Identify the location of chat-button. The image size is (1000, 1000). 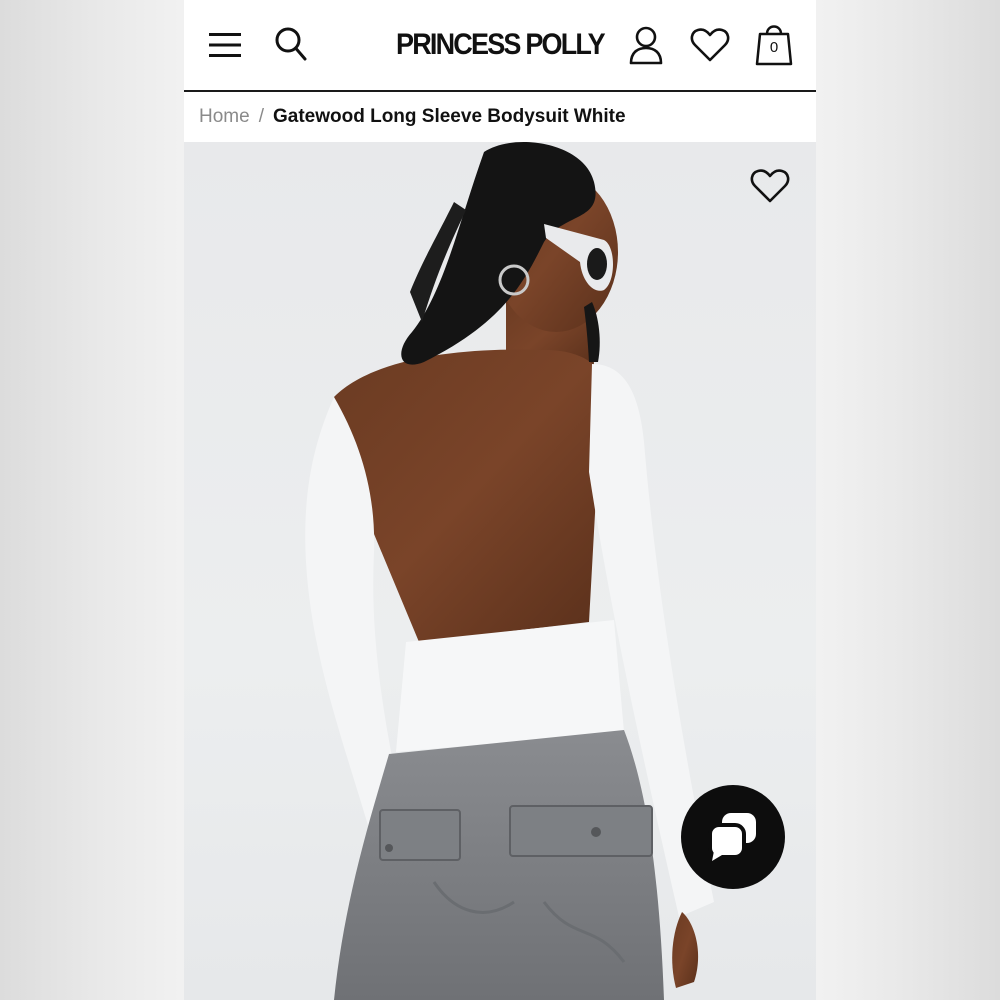
(733, 837).